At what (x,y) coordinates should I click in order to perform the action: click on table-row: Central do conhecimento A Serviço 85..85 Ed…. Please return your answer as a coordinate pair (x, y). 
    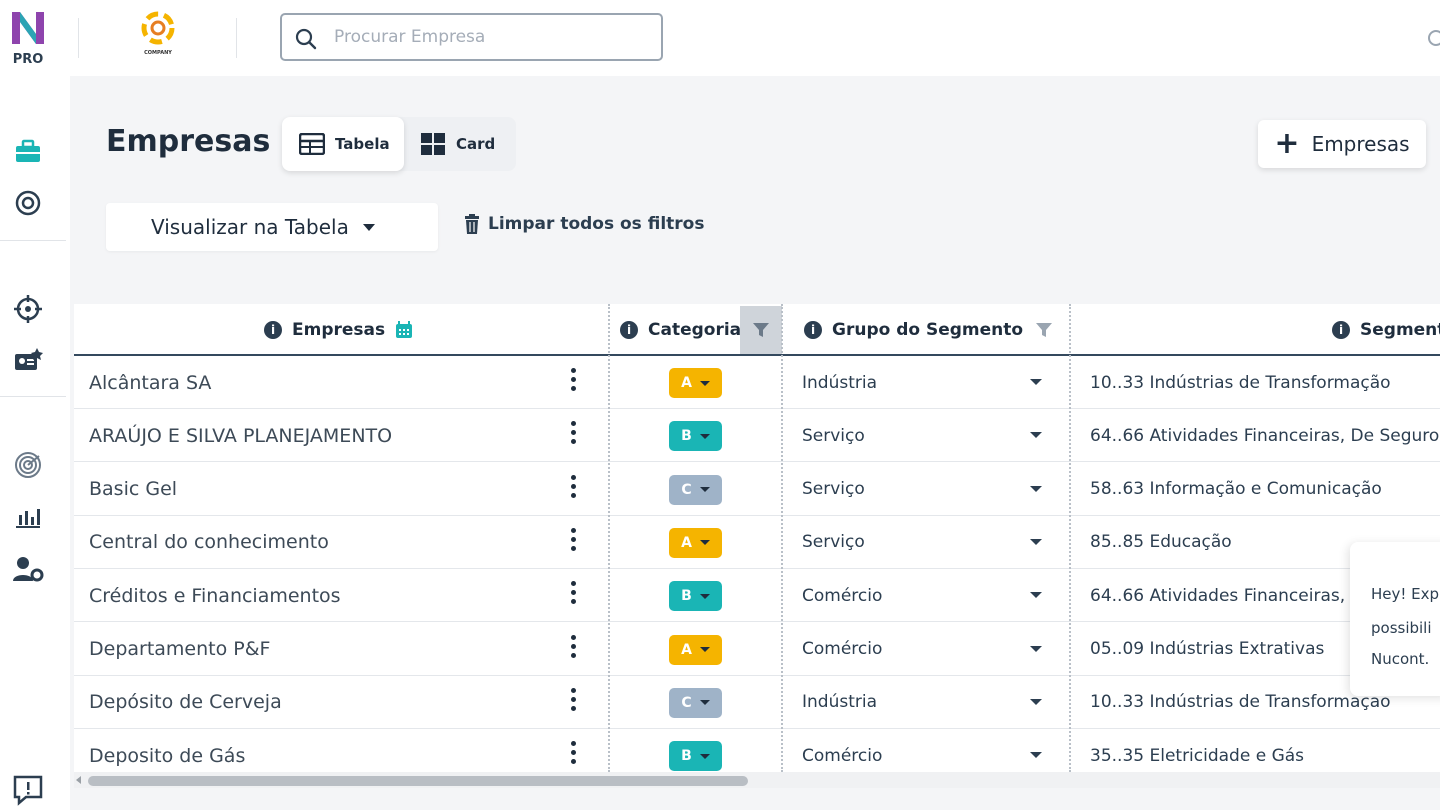
    Looking at the image, I should click on (757, 542).